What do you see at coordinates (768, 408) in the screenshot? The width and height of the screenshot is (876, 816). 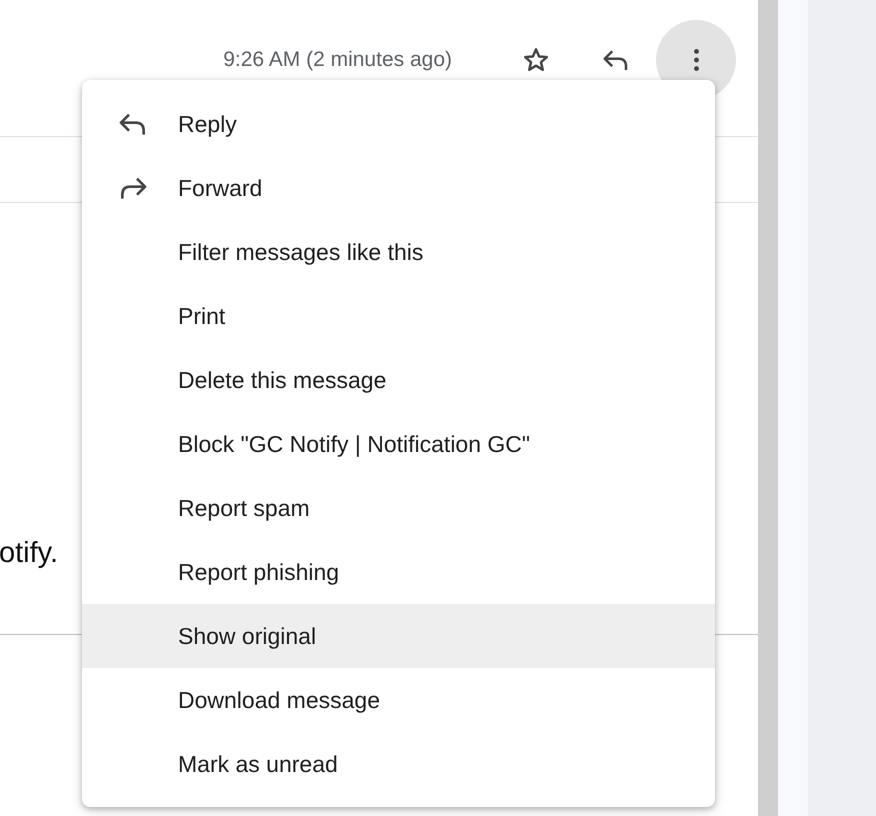 I see `scrollbar` at bounding box center [768, 408].